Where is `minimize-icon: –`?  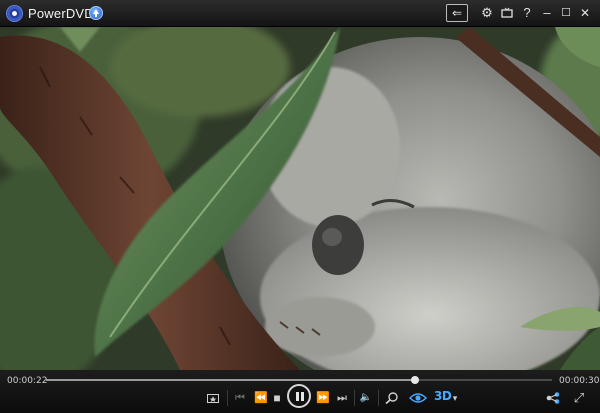 minimize-icon: – is located at coordinates (547, 13).